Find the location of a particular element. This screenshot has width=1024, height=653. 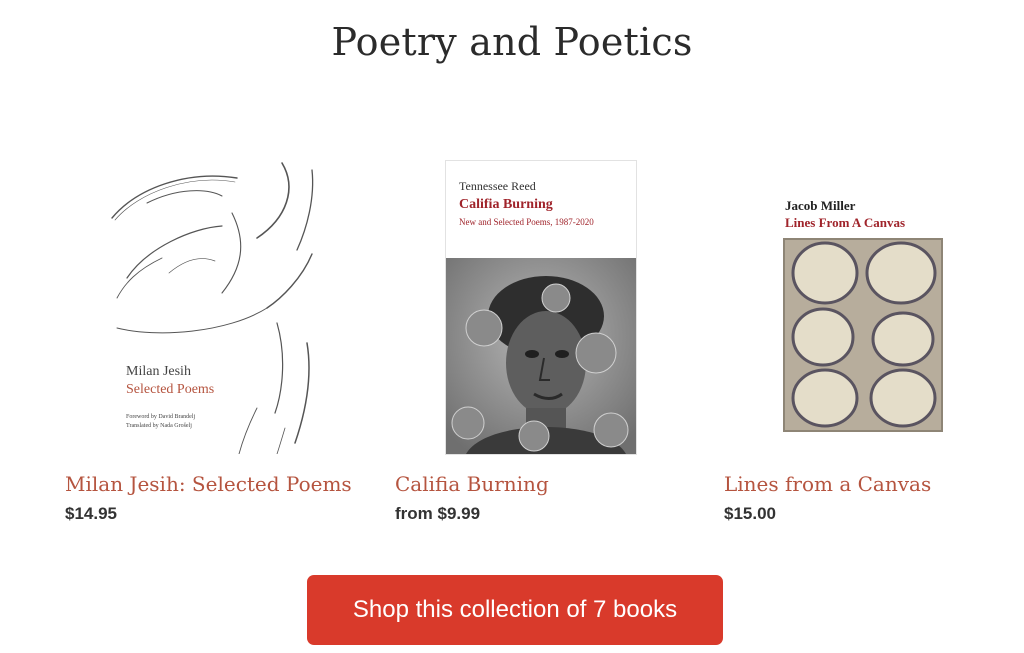

cover-title: Lines From A Canvas is located at coordinates (845, 222).